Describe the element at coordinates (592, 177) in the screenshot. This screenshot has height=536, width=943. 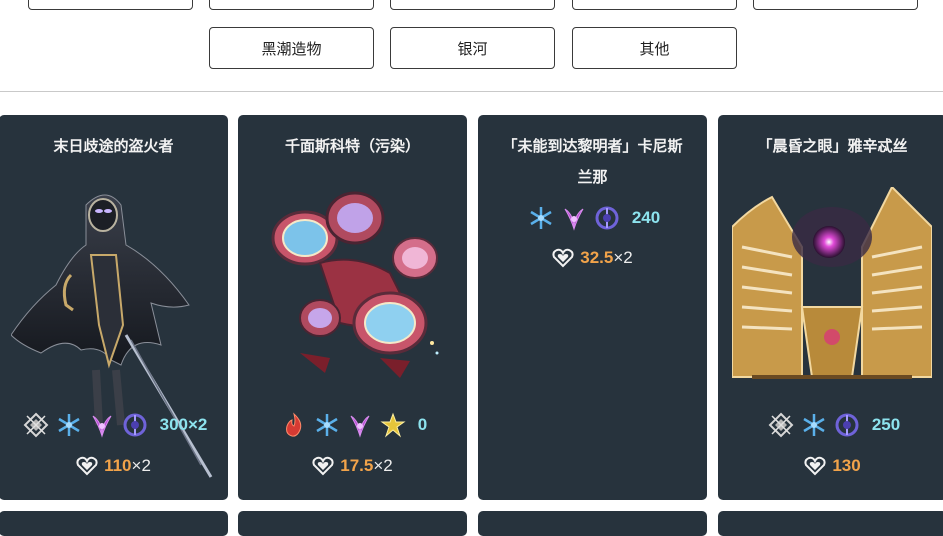
I see `enemy-name-line-2: 兰那` at that location.